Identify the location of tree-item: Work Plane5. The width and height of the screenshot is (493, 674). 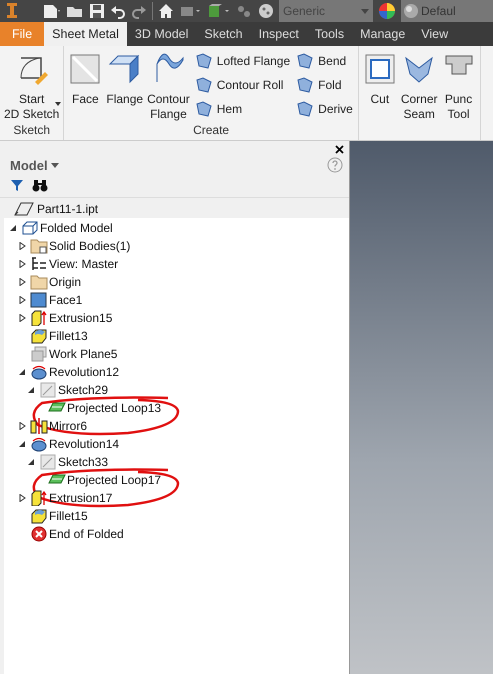
(83, 354).